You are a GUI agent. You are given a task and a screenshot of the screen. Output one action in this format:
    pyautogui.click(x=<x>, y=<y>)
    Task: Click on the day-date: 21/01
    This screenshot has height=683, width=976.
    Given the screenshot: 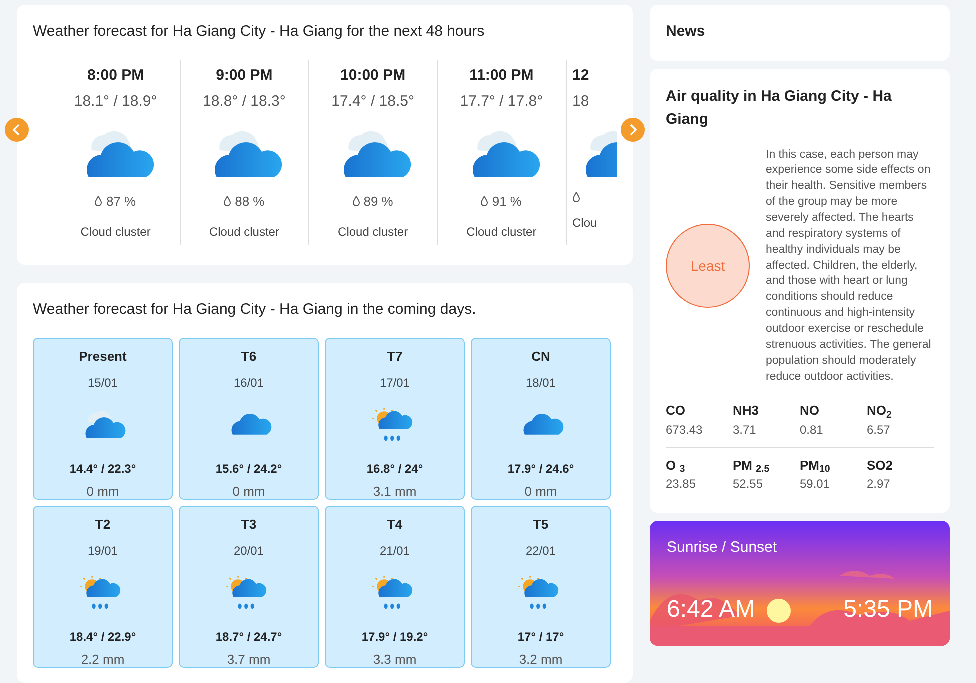 What is the action you would take?
    pyautogui.click(x=395, y=551)
    